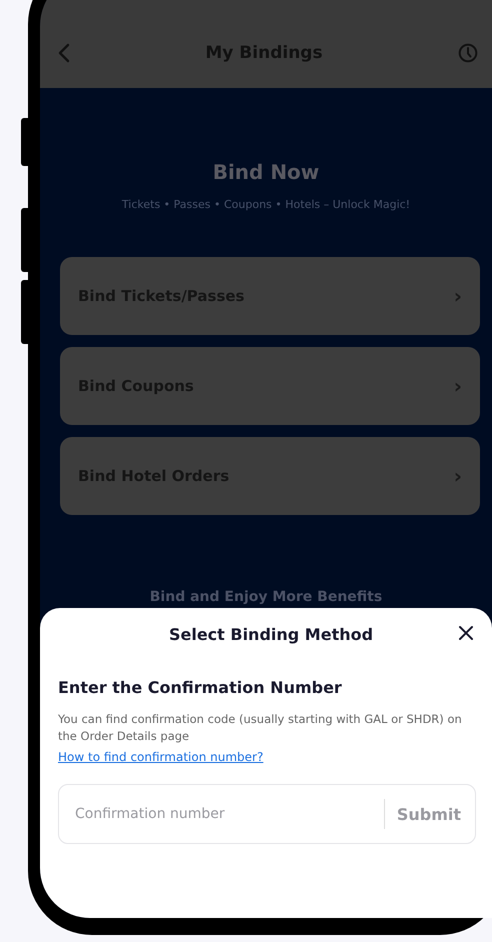  Describe the element at coordinates (161, 757) in the screenshot. I see `help-link: How to find confirmation number?` at that location.